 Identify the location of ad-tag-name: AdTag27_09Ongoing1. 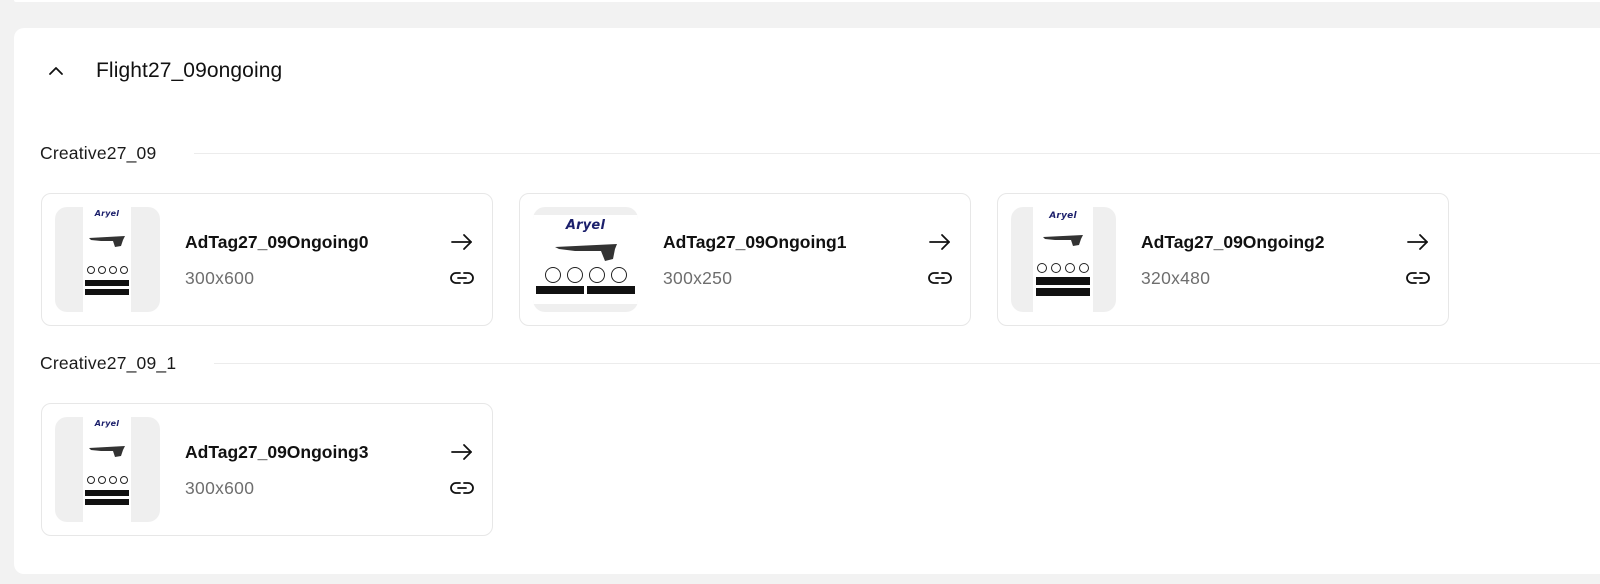
(755, 242).